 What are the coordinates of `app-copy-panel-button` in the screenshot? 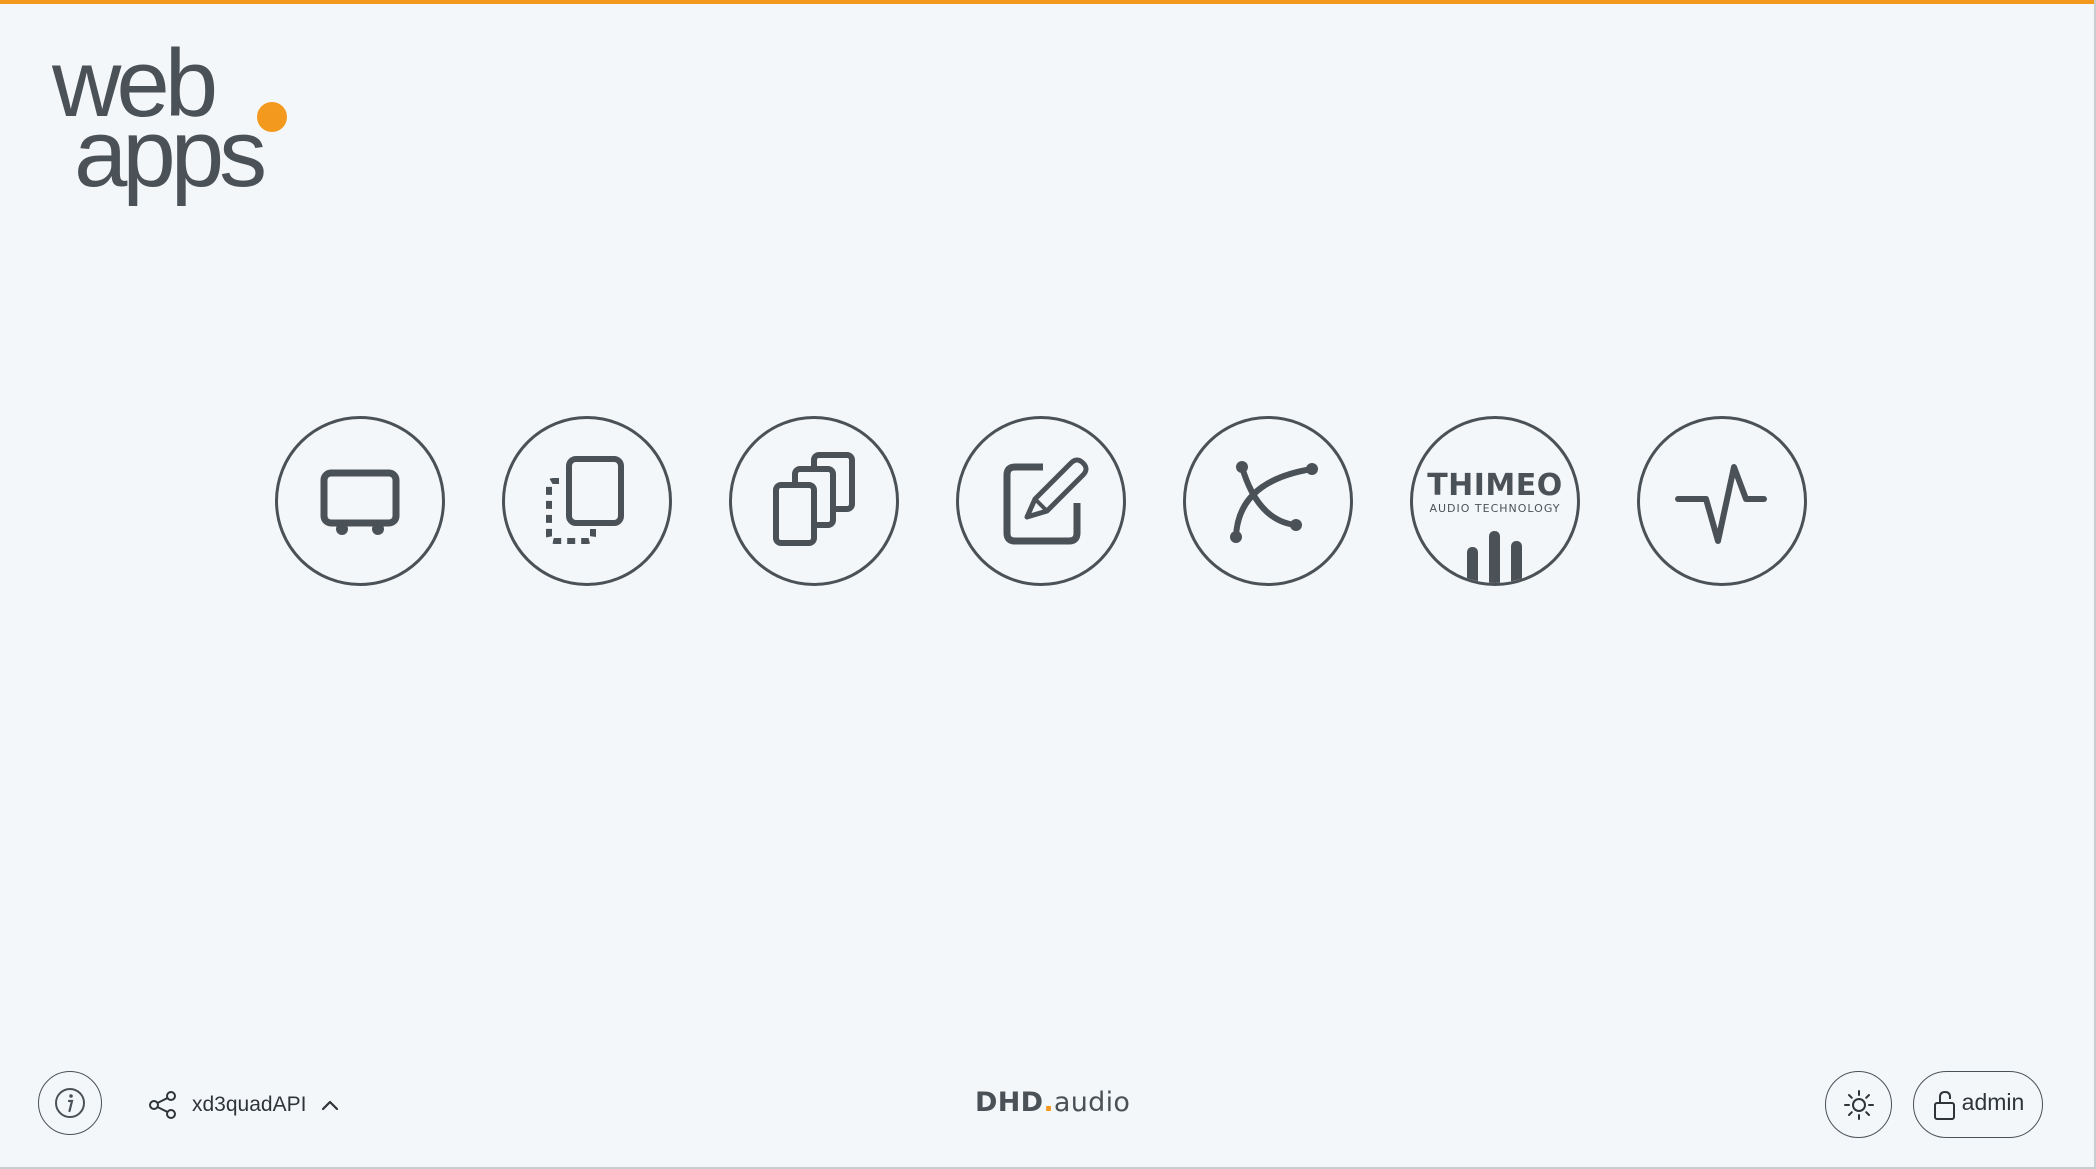 It's located at (587, 501).